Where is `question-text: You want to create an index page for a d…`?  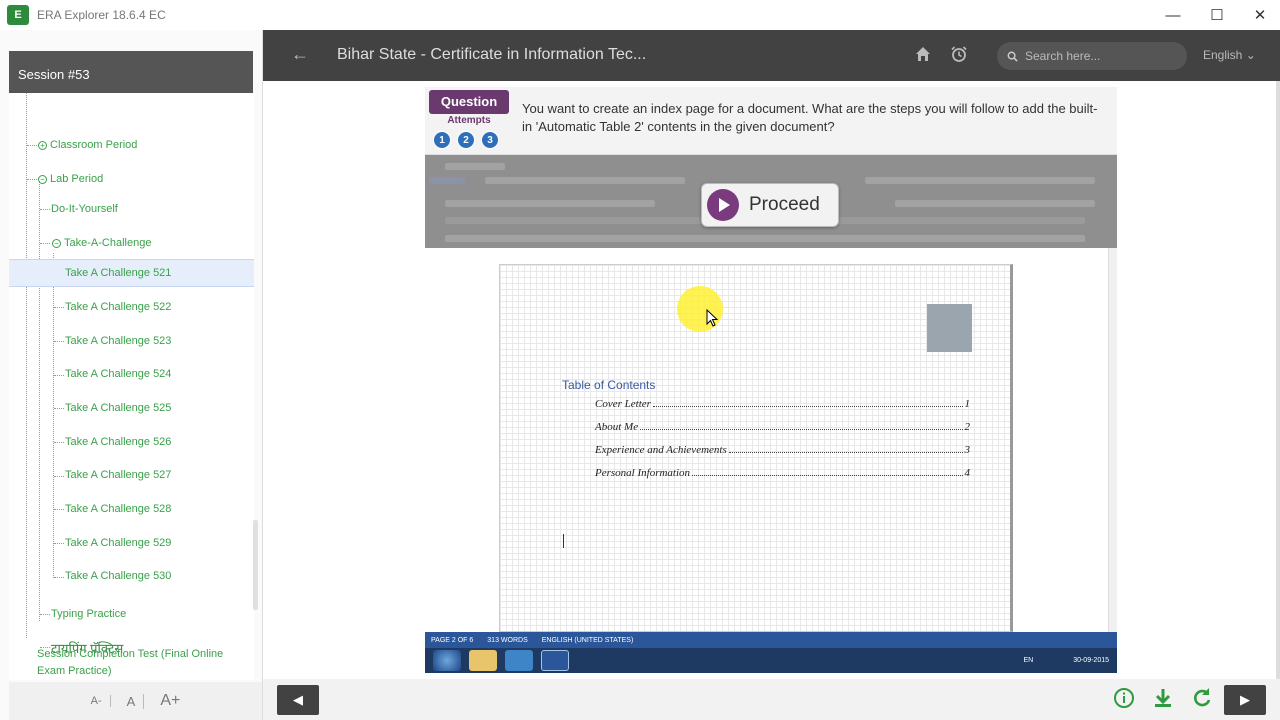
question-text: You want to create an index page for a d… is located at coordinates (810, 117).